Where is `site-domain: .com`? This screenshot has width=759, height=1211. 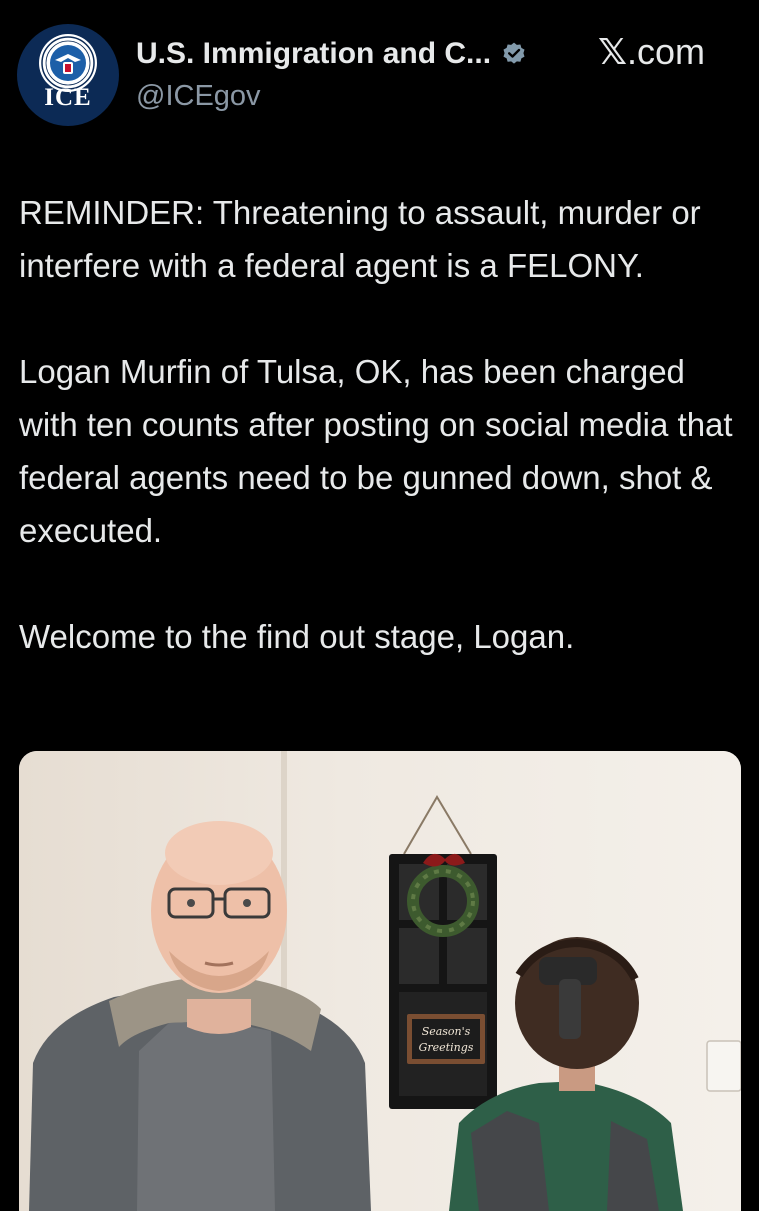 site-domain: .com is located at coordinates (666, 51).